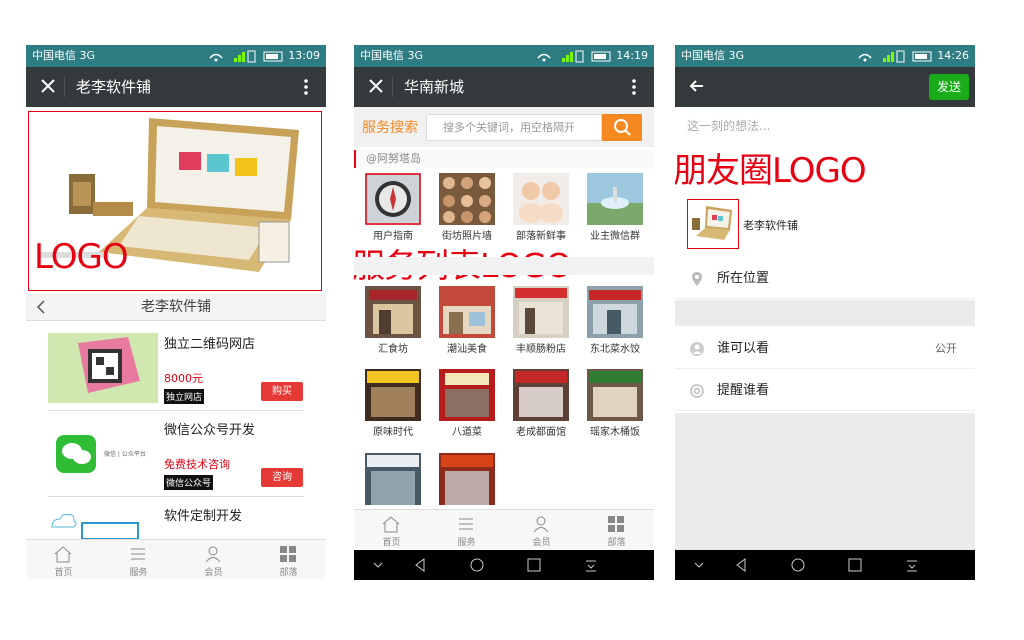 The height and width of the screenshot is (640, 1024). What do you see at coordinates (504, 56) in the screenshot?
I see `status-bar: 中国电信 3G 14:19` at bounding box center [504, 56].